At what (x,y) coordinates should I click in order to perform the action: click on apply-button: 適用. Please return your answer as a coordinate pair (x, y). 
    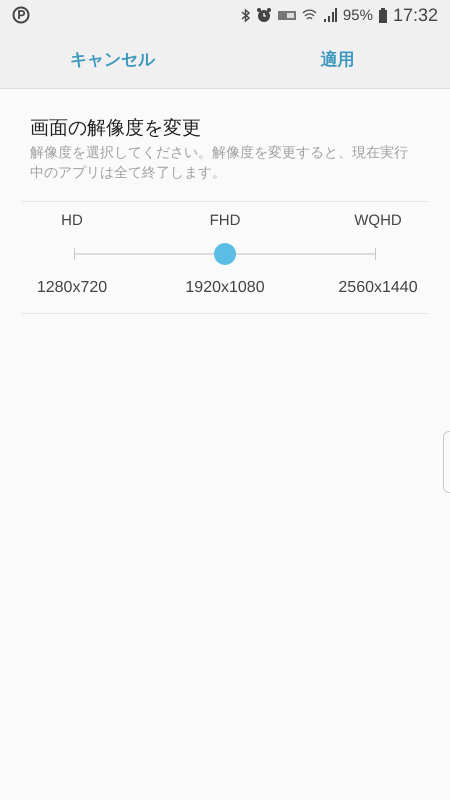
    Looking at the image, I should click on (337, 59).